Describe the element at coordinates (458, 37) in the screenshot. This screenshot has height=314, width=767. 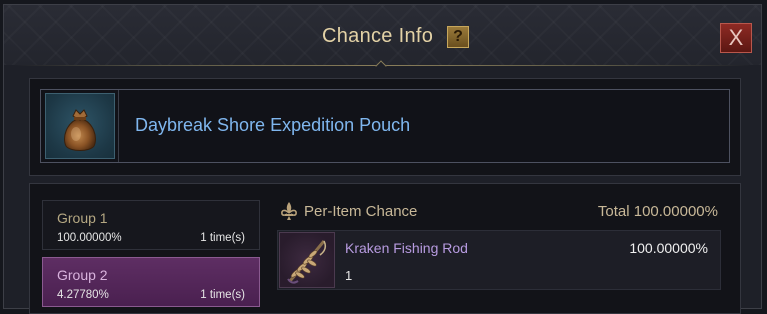
I see `help-button: ?` at that location.